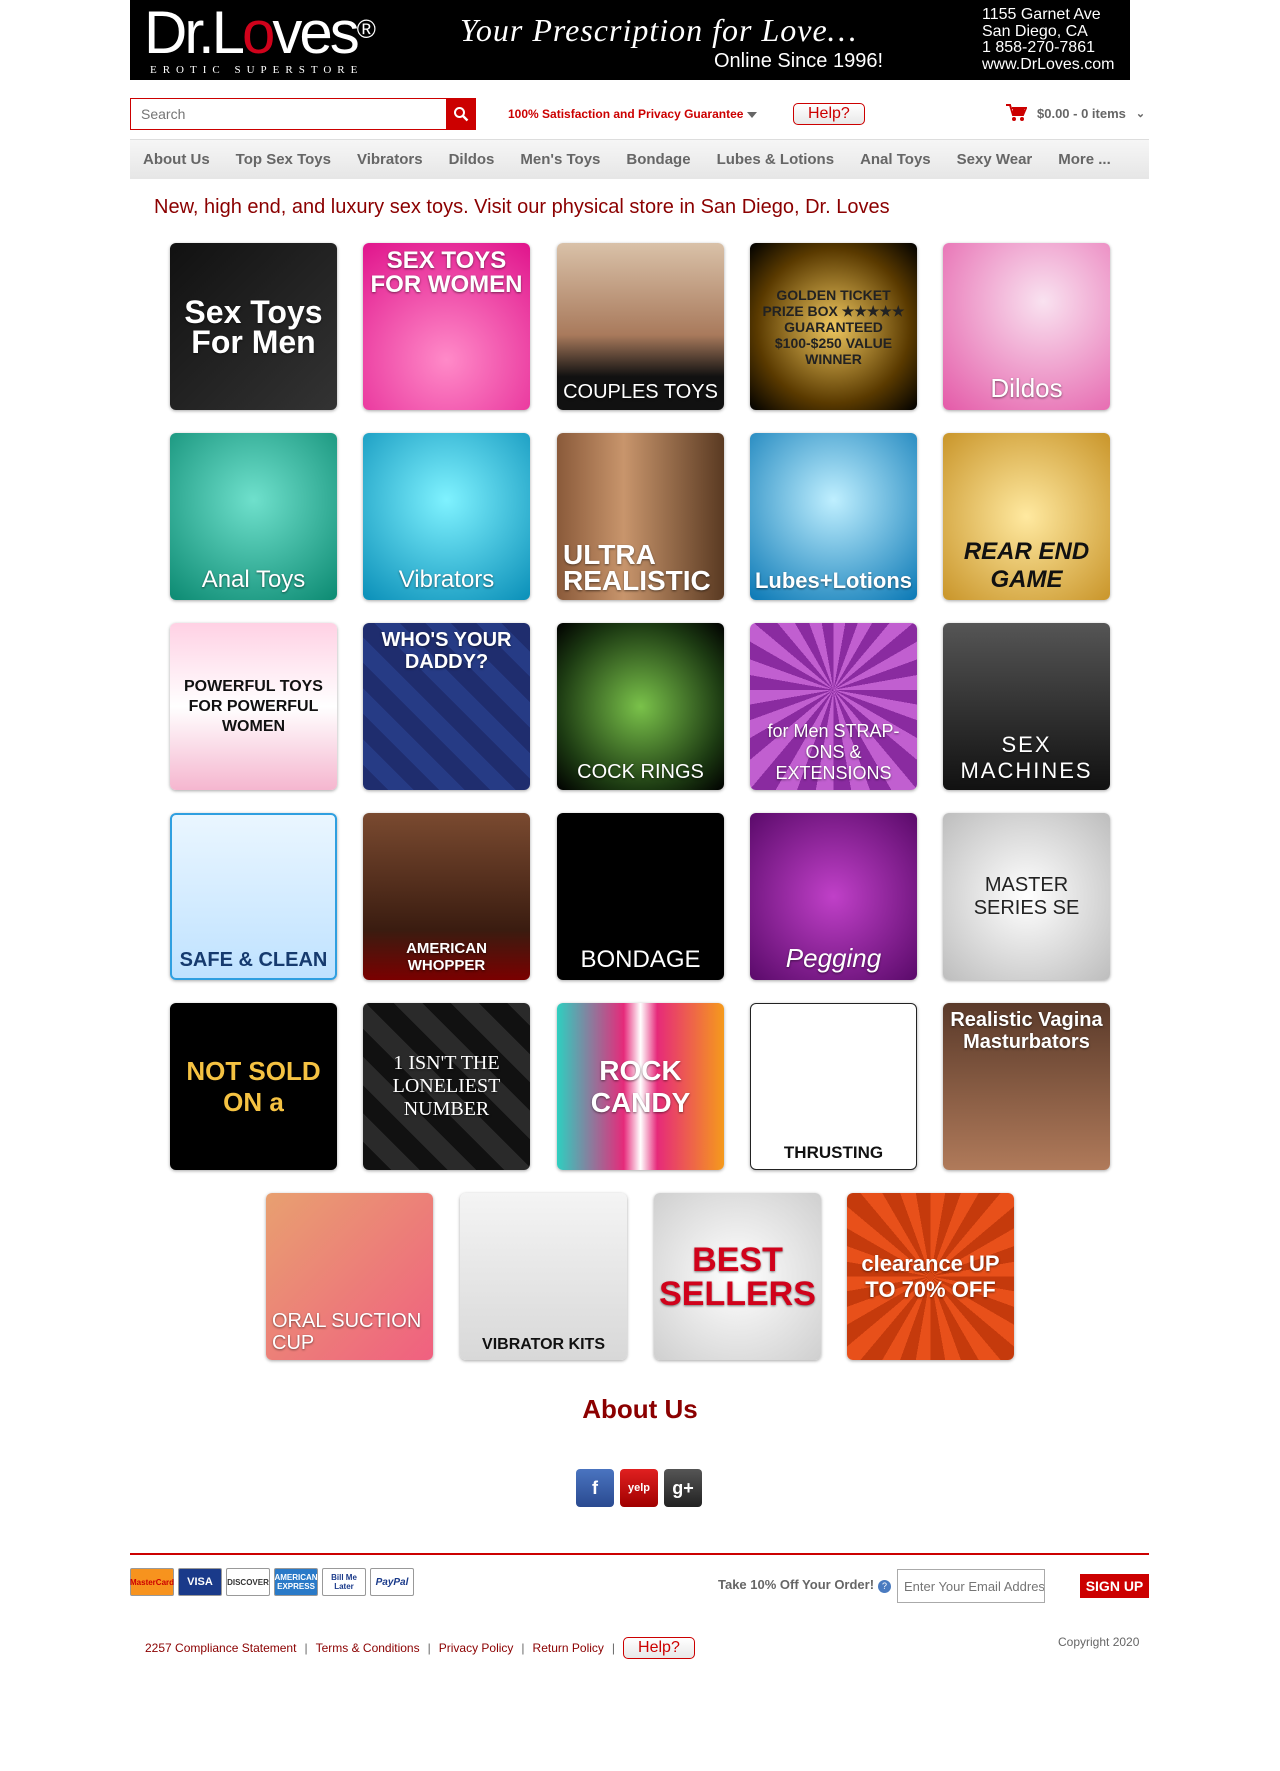 Image resolution: width=1280 pixels, height=1771 pixels. What do you see at coordinates (253, 326) in the screenshot?
I see `category-tile-sex-toys-for-men: Sex Toys For Men` at bounding box center [253, 326].